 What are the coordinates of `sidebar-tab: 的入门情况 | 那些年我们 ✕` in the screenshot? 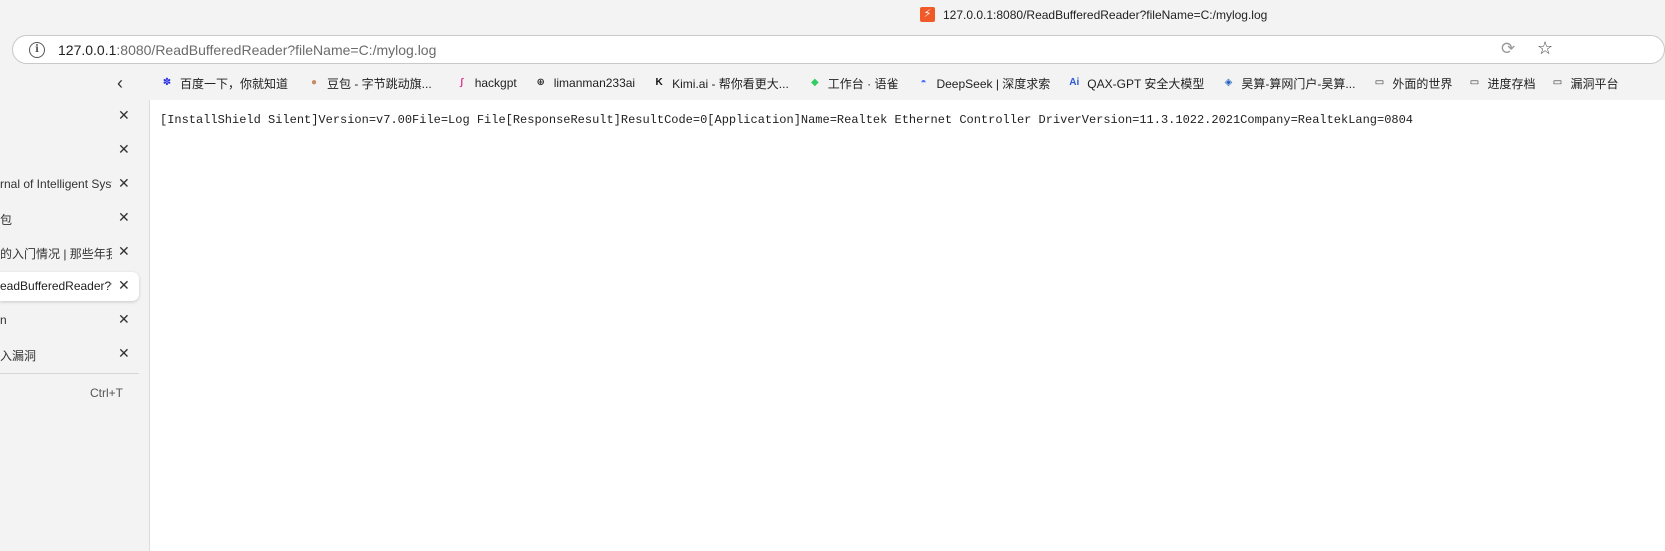 It's located at (69, 252).